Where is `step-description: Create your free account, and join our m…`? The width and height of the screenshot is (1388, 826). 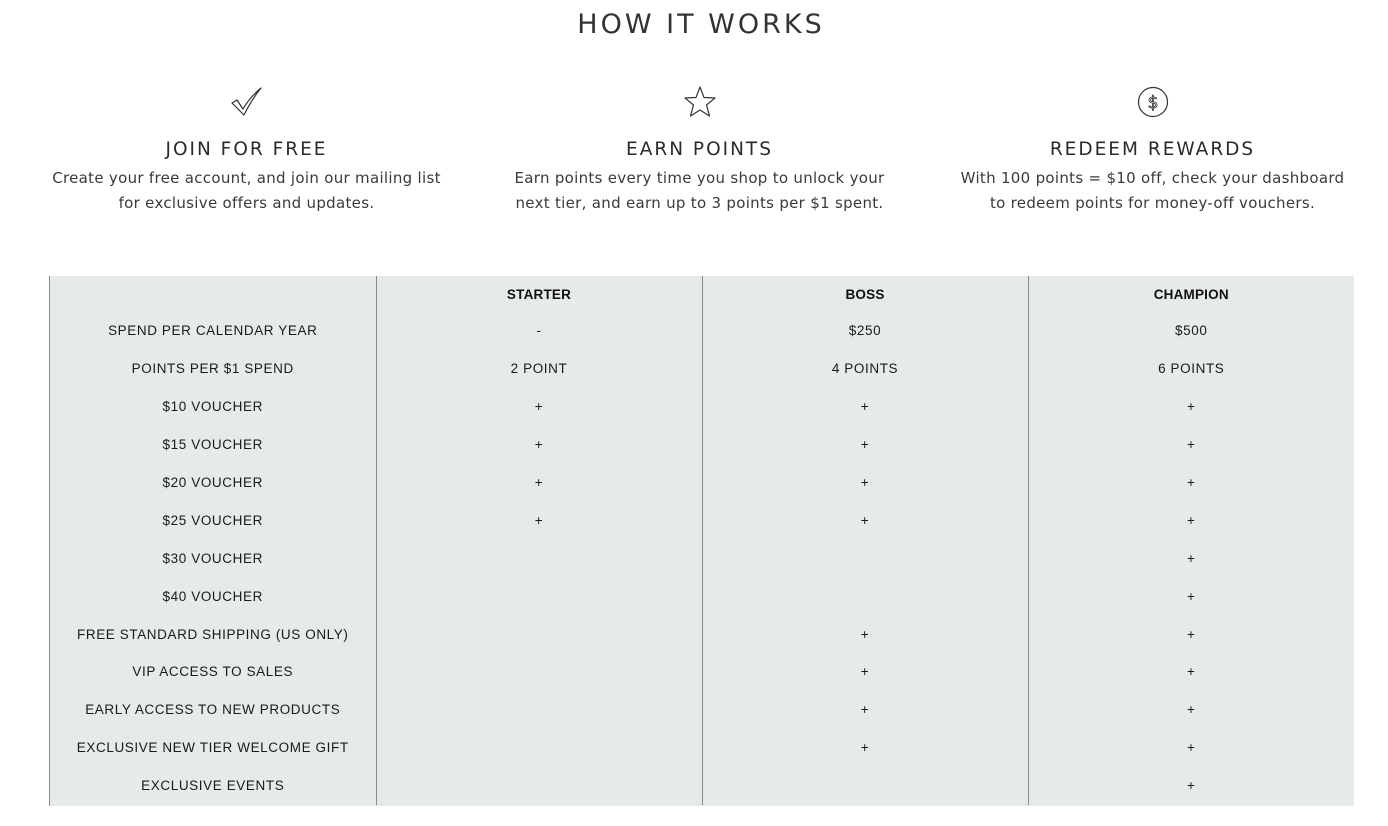 step-description: Create your free account, and join our m… is located at coordinates (246, 191).